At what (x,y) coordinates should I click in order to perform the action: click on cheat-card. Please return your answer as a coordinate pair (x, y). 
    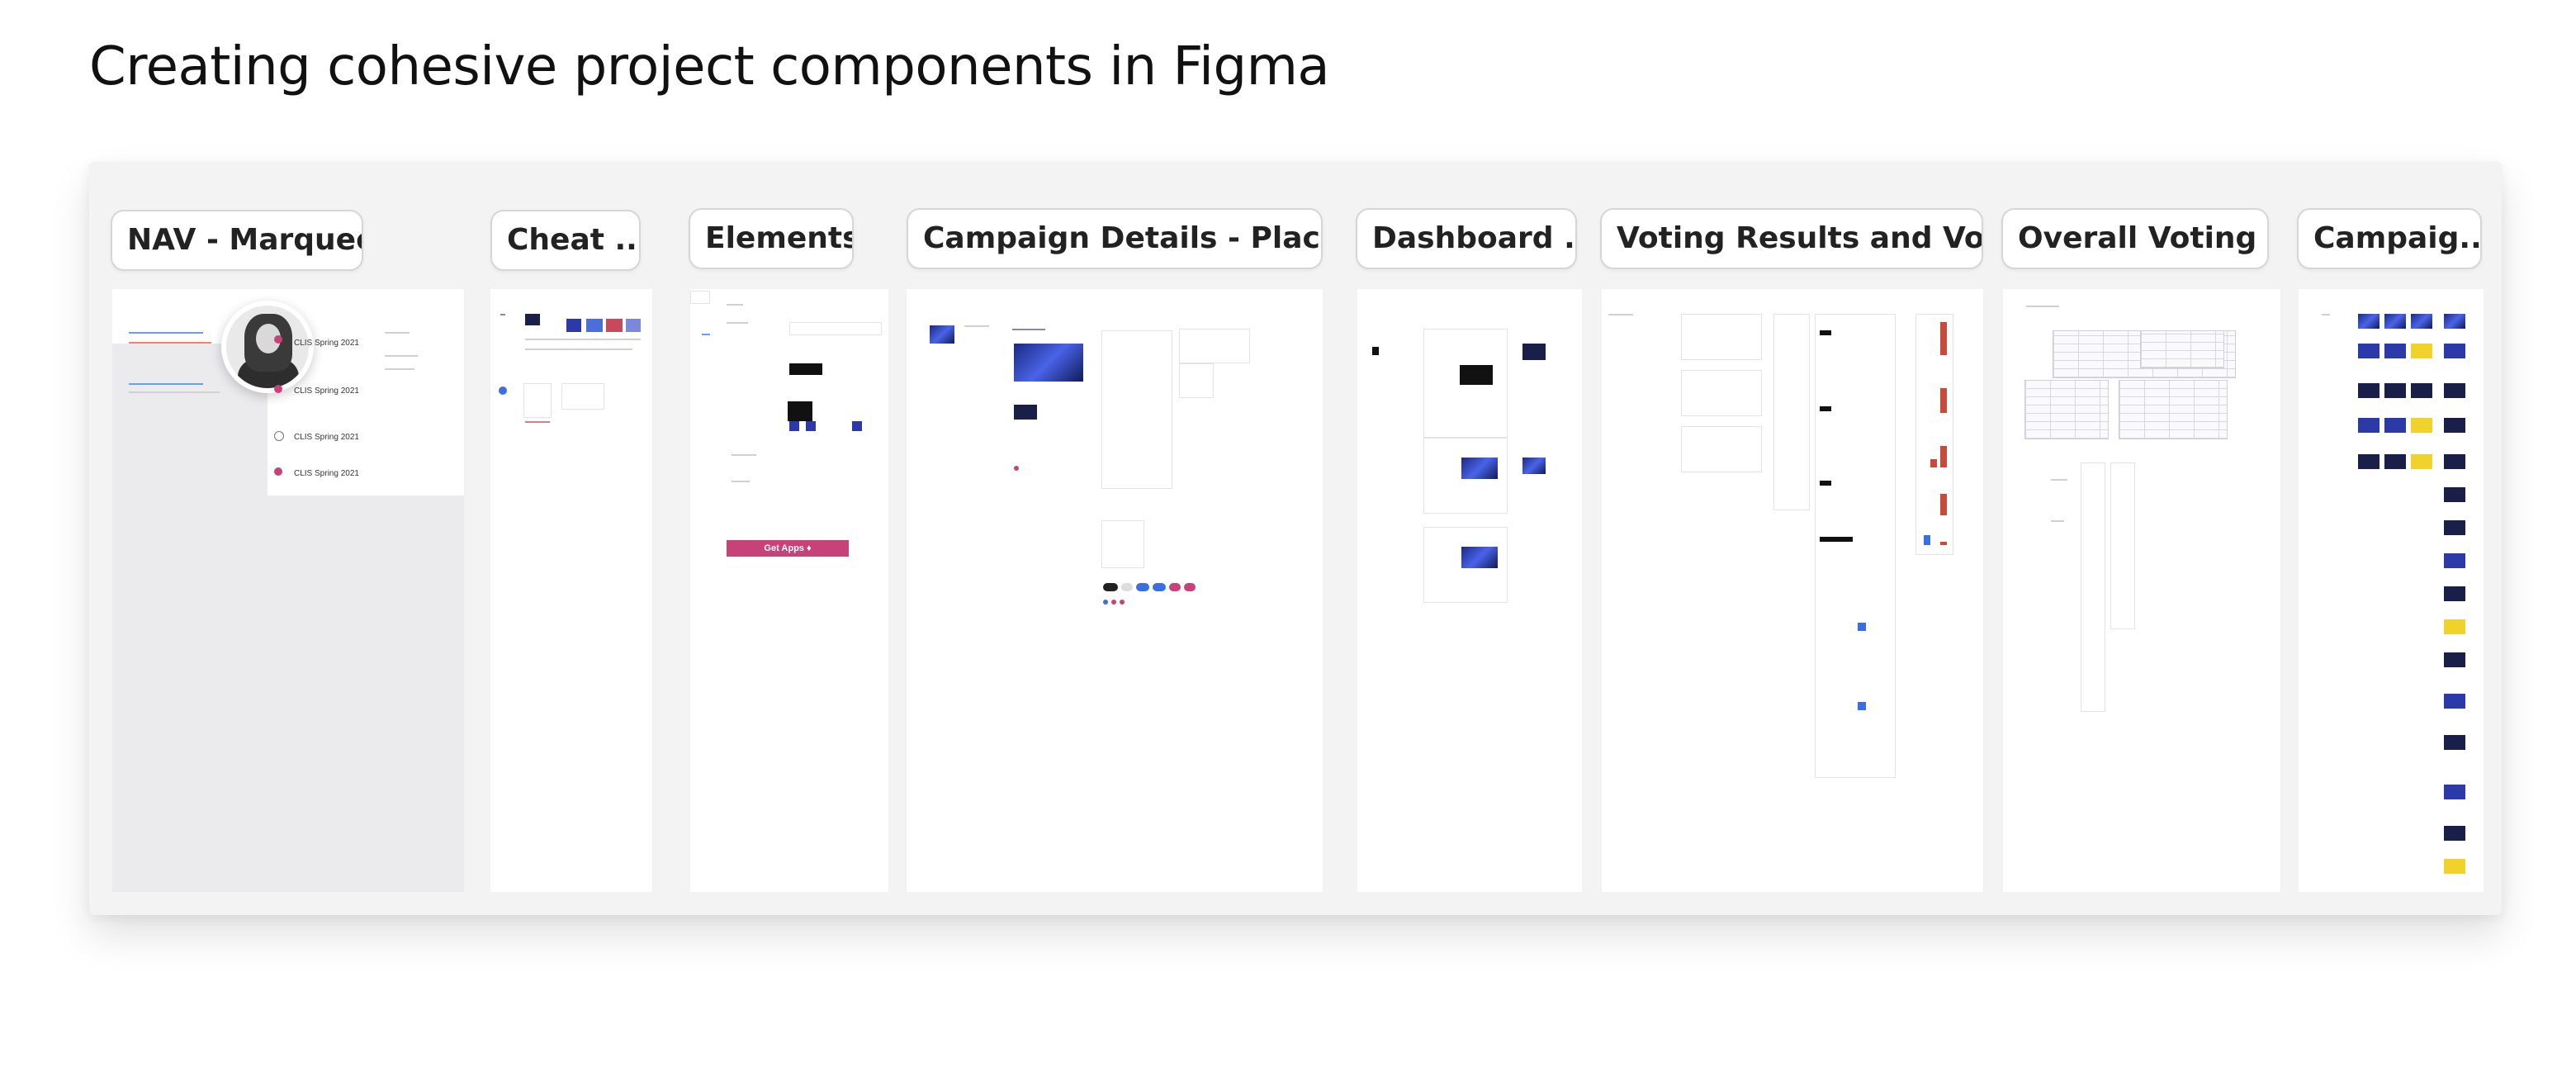
    Looking at the image, I should click on (537, 400).